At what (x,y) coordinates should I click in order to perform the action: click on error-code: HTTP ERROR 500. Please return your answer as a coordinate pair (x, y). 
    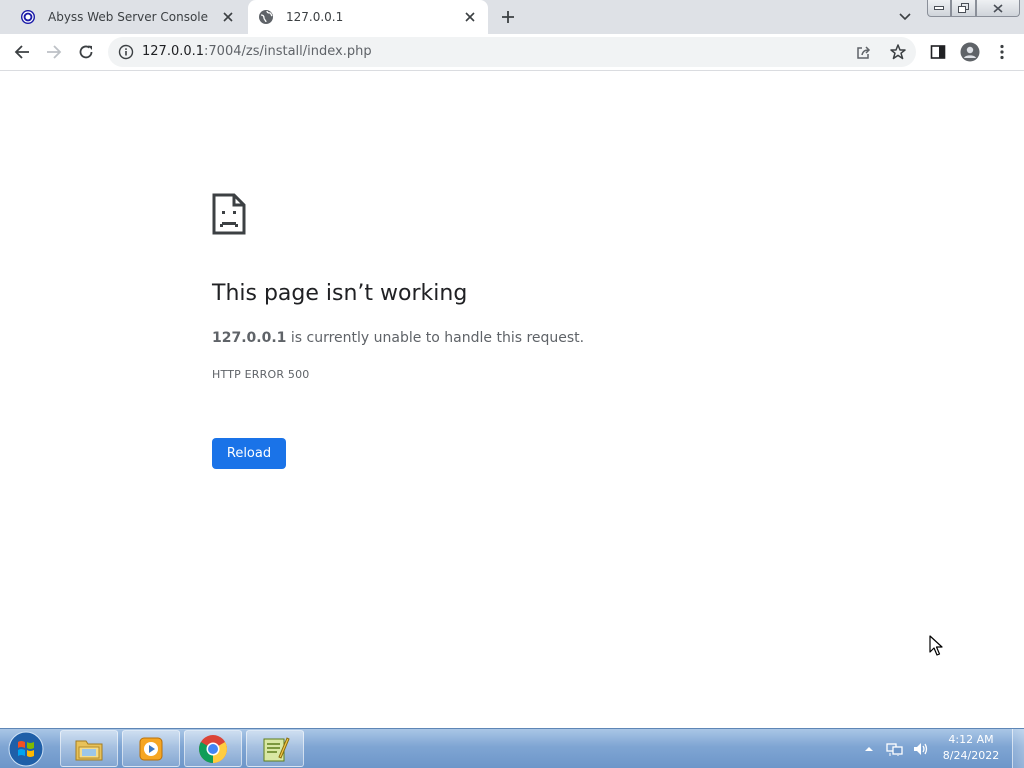
    Looking at the image, I should click on (261, 374).